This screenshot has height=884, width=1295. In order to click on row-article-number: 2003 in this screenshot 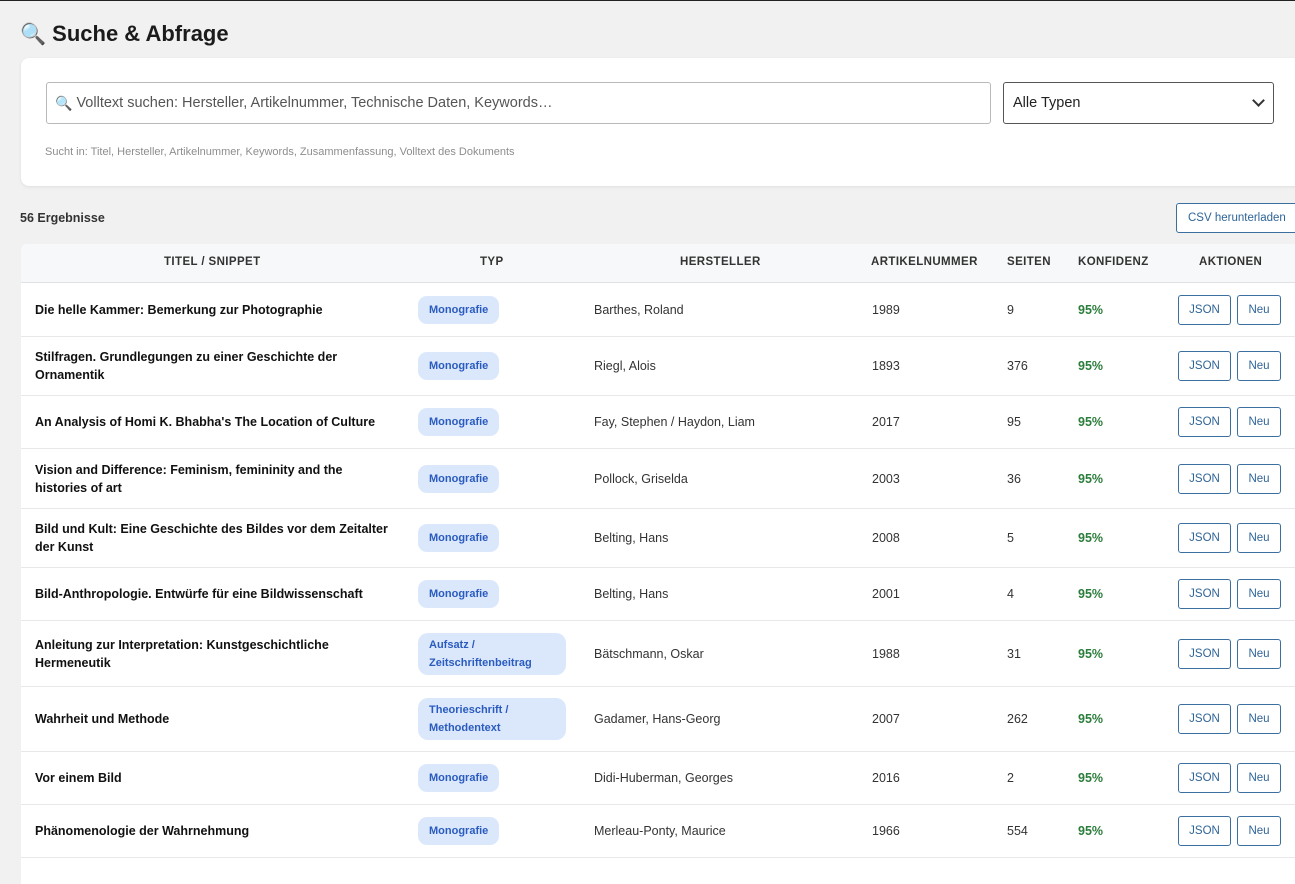, I will do `click(886, 478)`.